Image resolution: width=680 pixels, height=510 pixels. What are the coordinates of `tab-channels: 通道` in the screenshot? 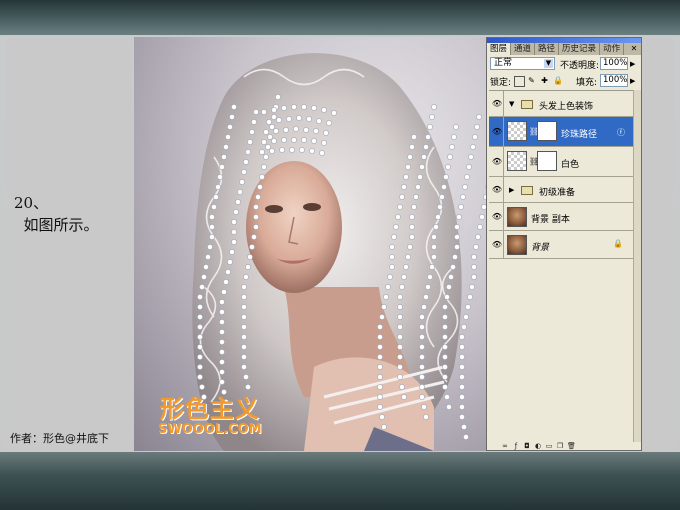 It's located at (523, 49).